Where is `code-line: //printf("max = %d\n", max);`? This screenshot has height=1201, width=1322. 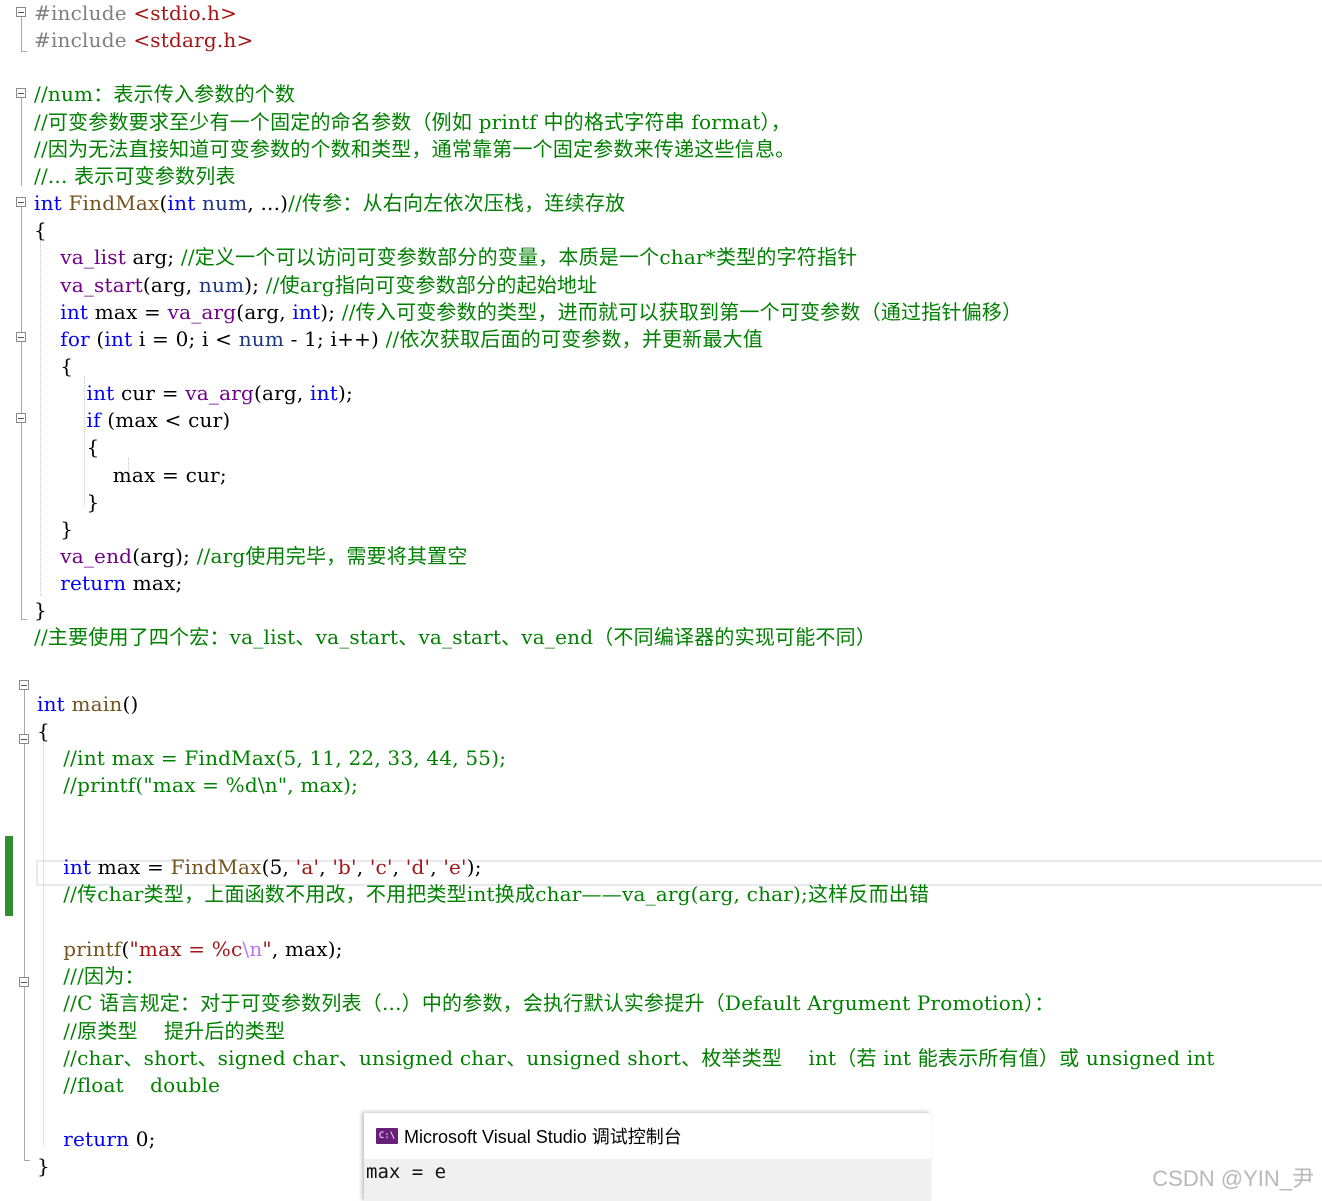
code-line: //printf("max = %d\n", max); is located at coordinates (197, 785).